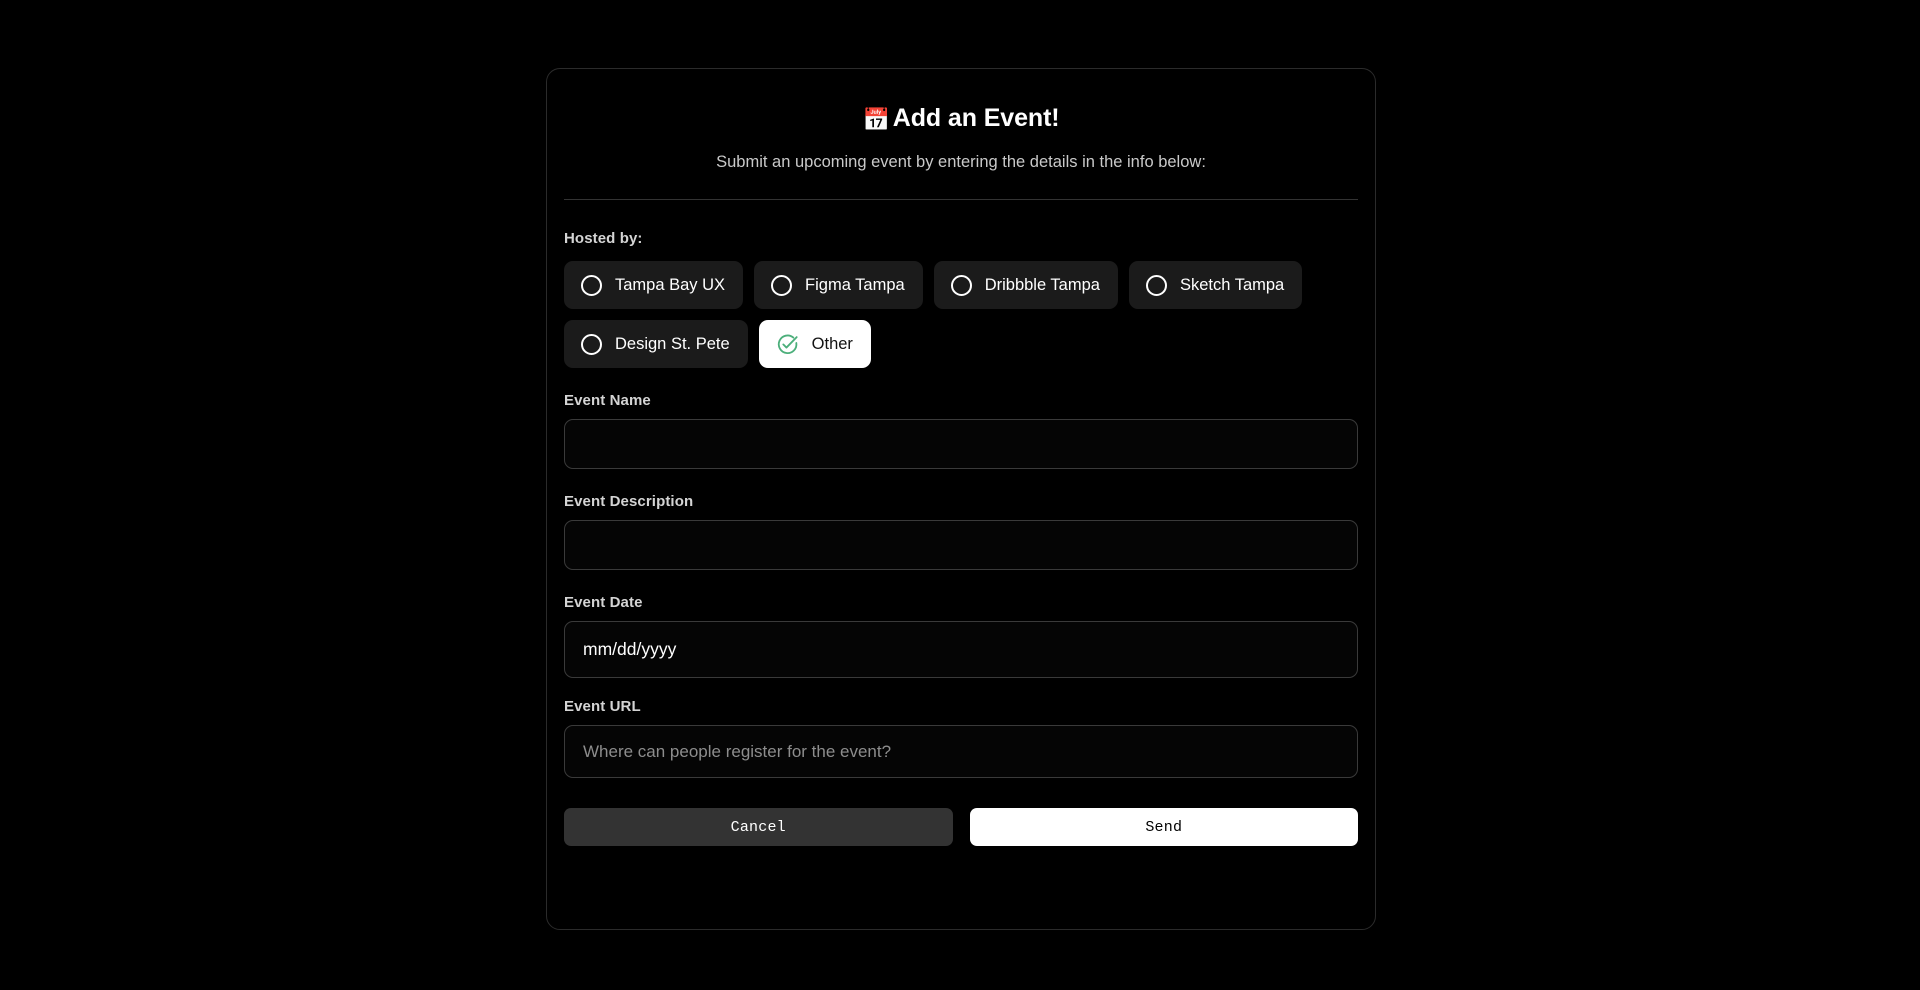 The width and height of the screenshot is (1920, 990). I want to click on page-title-text: Add an Event!, so click(976, 118).